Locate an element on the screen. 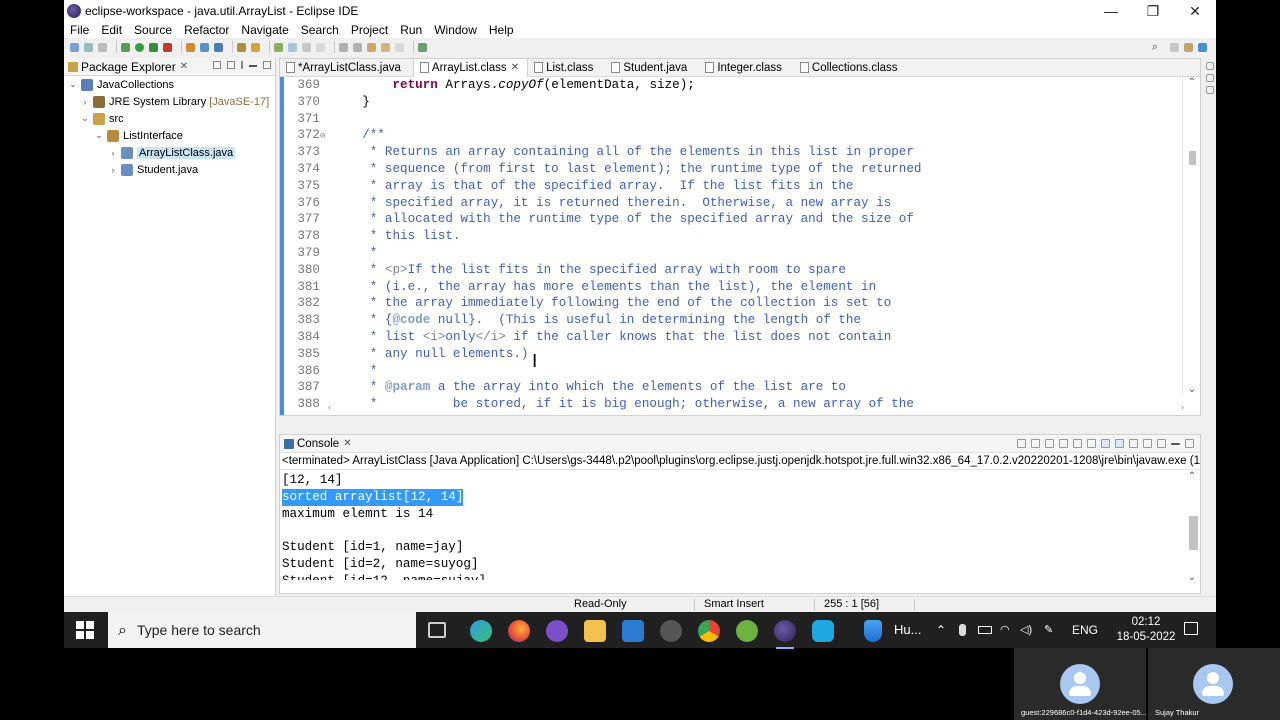 This screenshot has width=1280, height=720. task-view-icon is located at coordinates (437, 630).